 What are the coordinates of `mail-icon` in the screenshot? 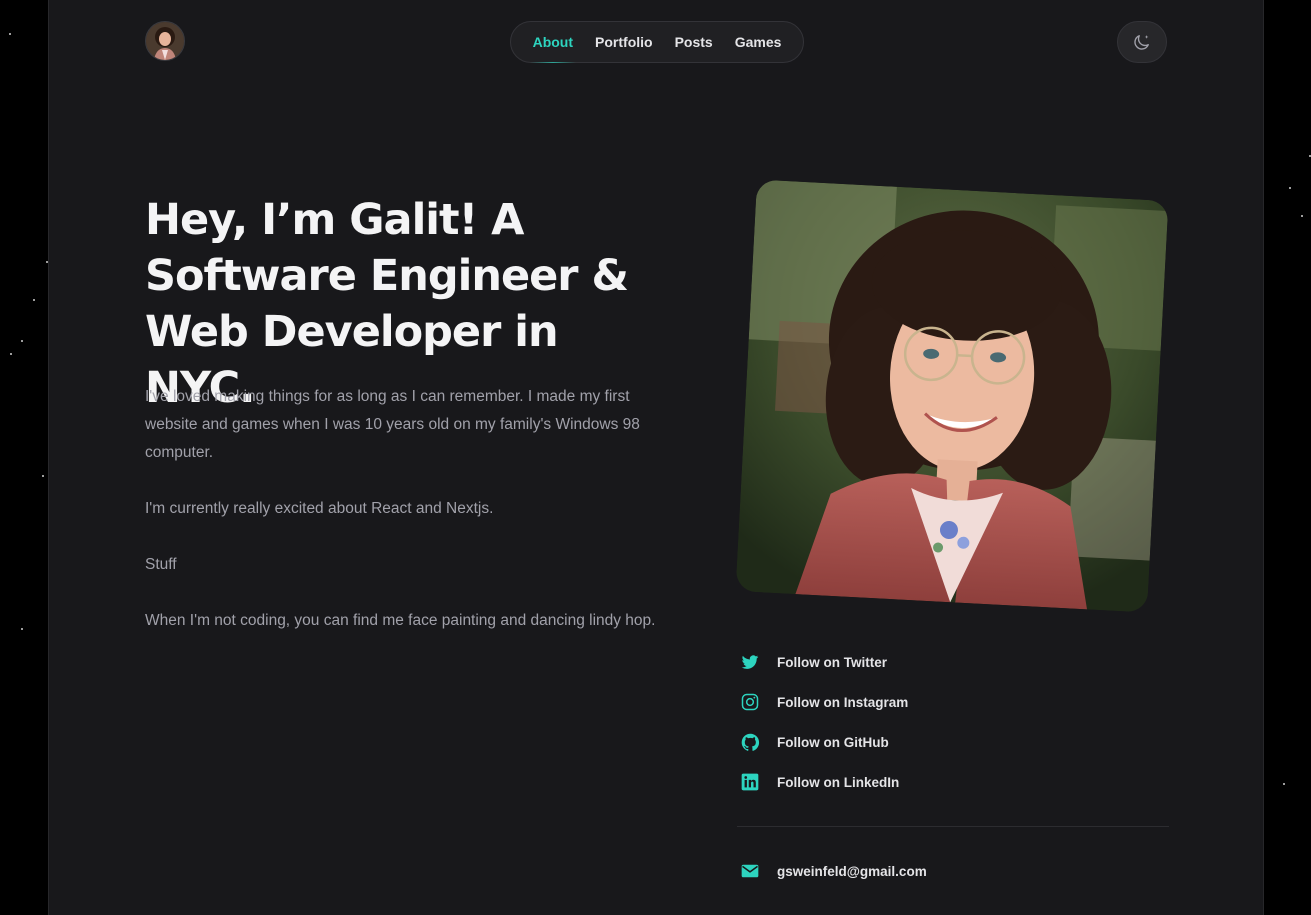 It's located at (750, 871).